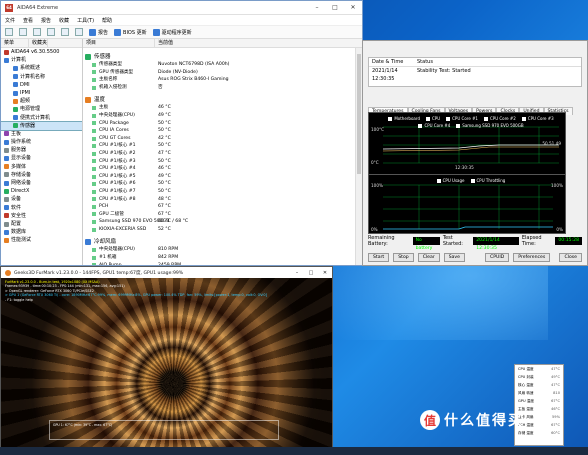 This screenshot has height=455, width=588. I want to click on sidebar-item: 设备, so click(41, 199).